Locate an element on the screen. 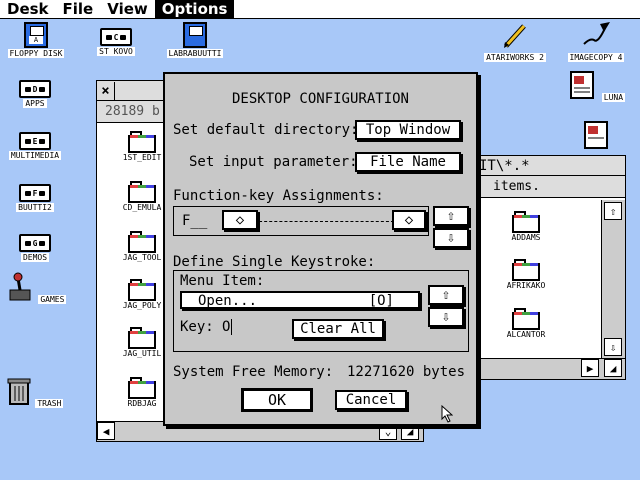  demos-label: DEMOS is located at coordinates (35, 257).